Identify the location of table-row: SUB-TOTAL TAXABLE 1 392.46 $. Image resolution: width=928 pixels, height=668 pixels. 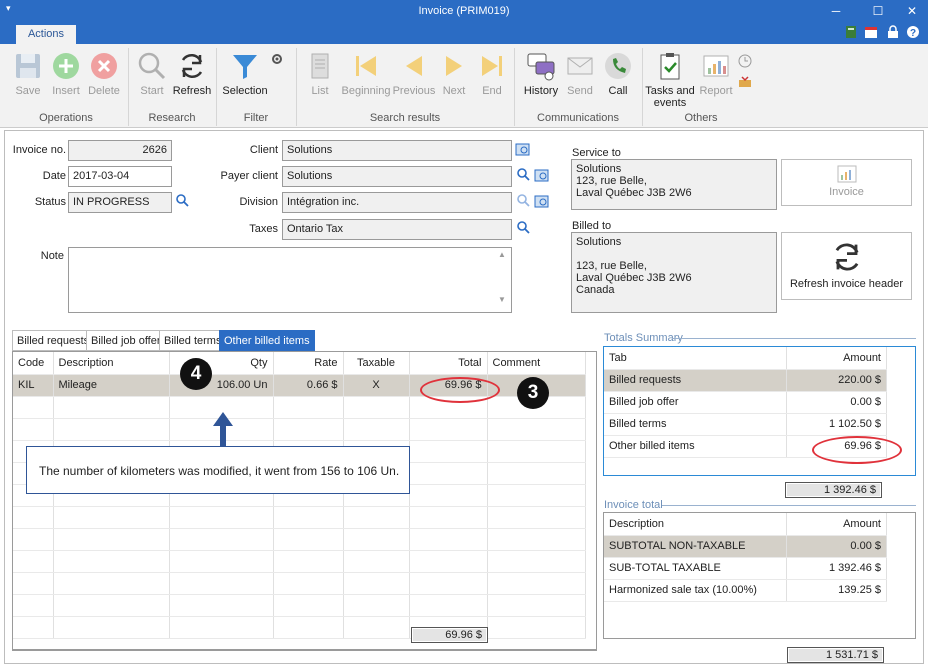
(745, 568).